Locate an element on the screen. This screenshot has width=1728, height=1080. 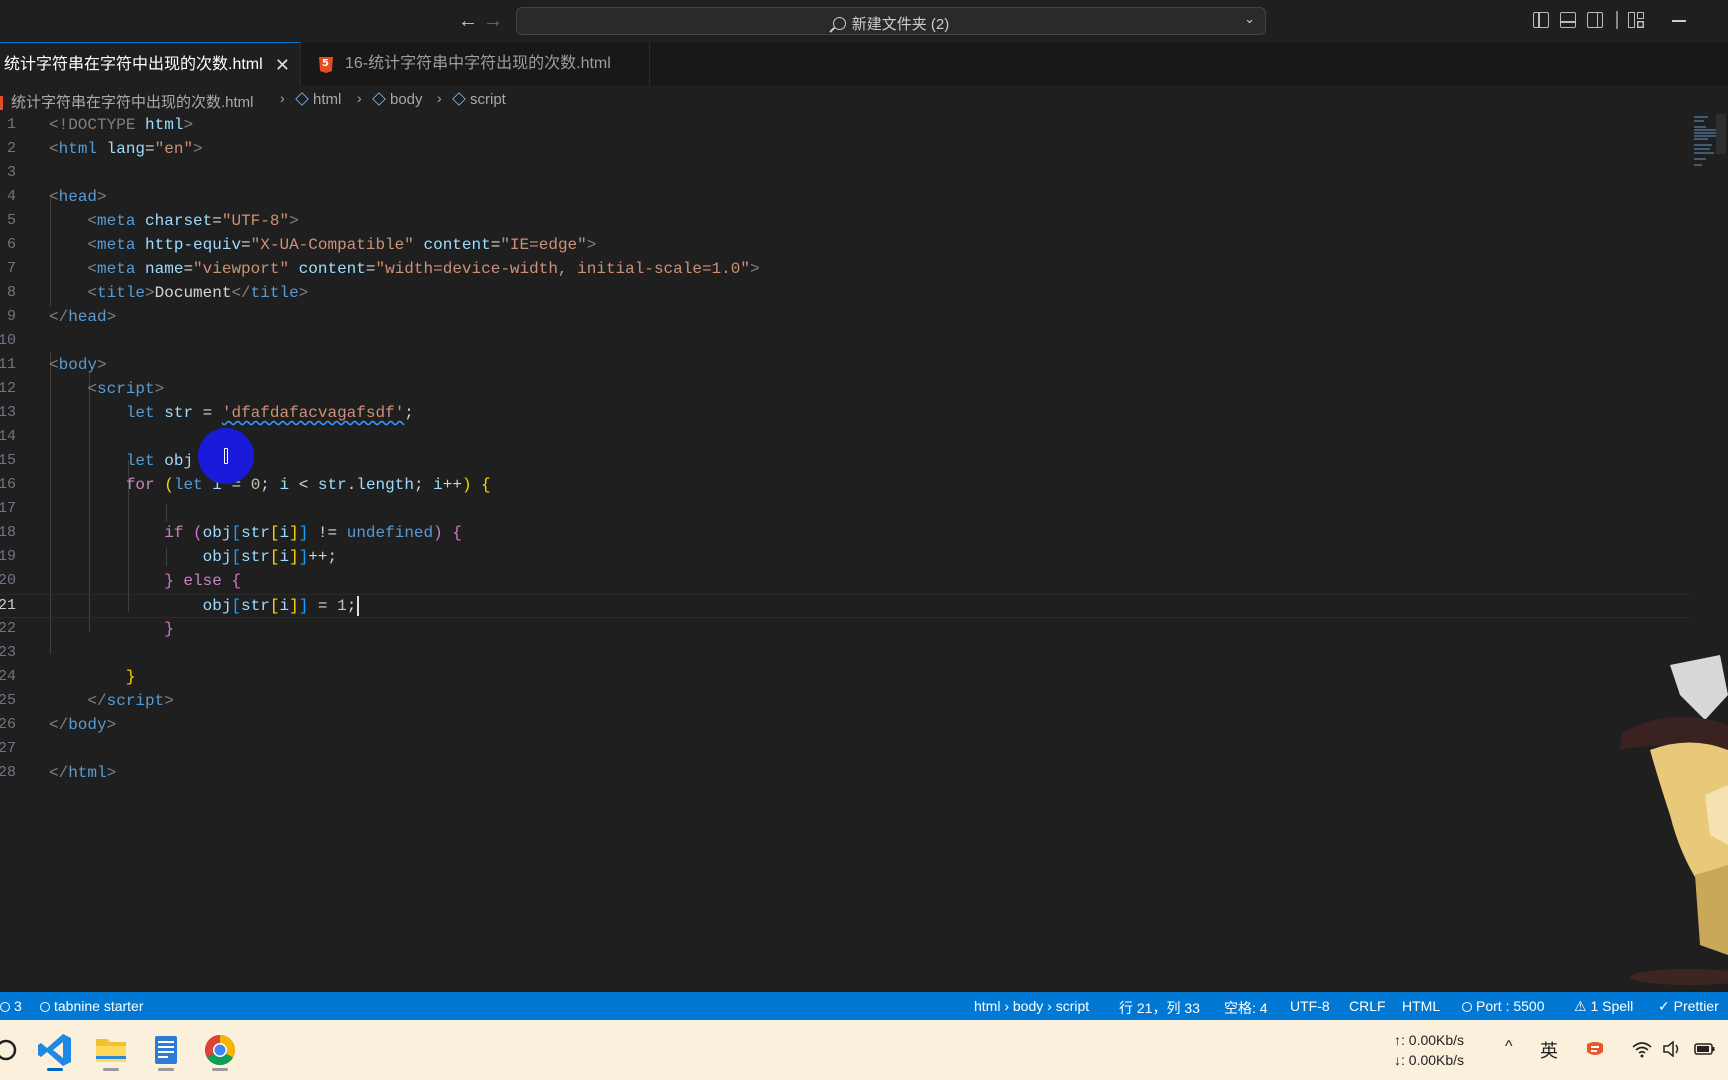
breadcrumb-script: script is located at coordinates (479, 99).